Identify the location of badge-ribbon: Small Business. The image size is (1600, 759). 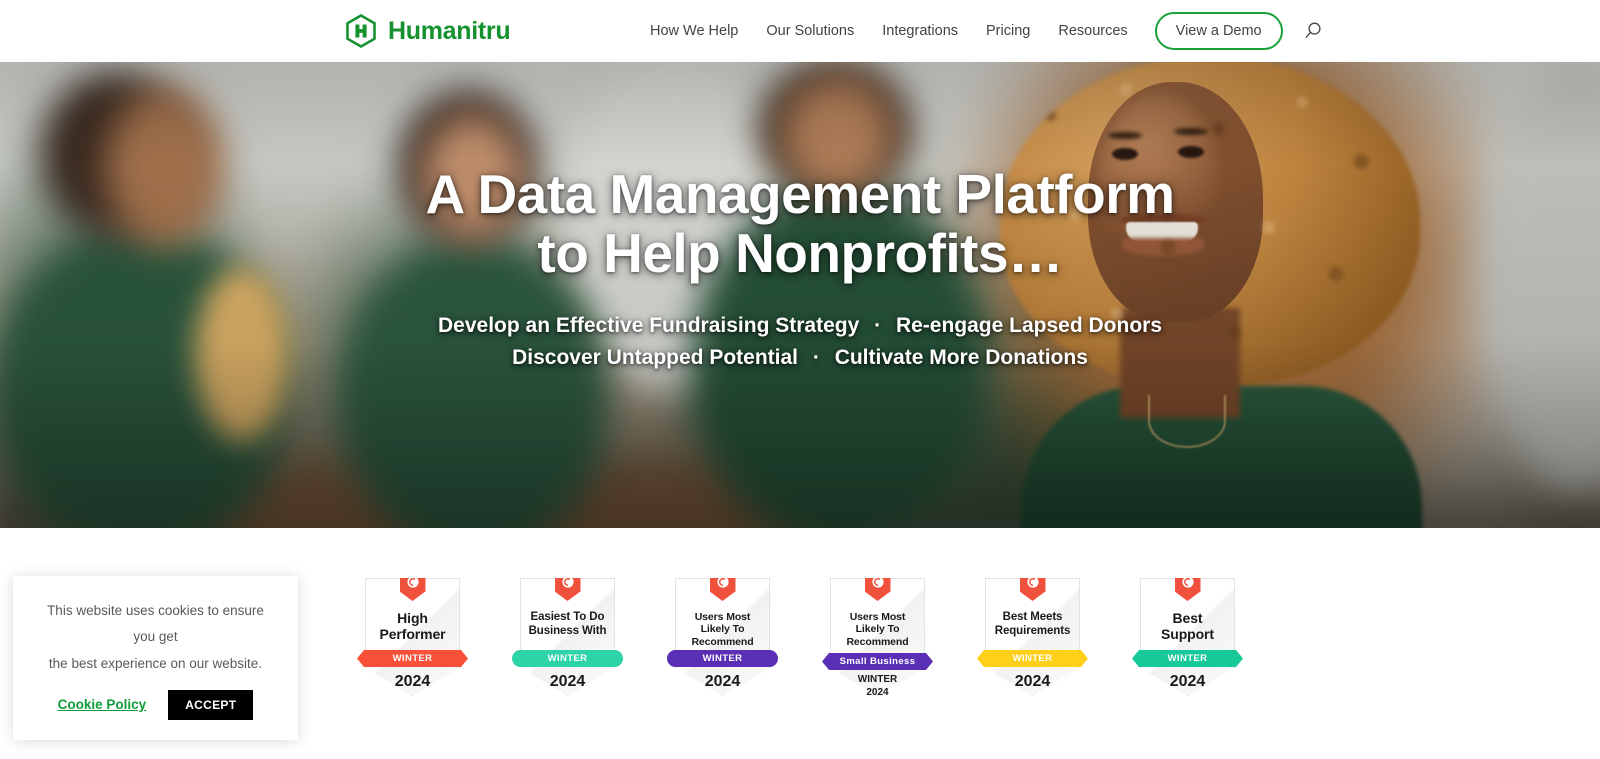
(877, 661).